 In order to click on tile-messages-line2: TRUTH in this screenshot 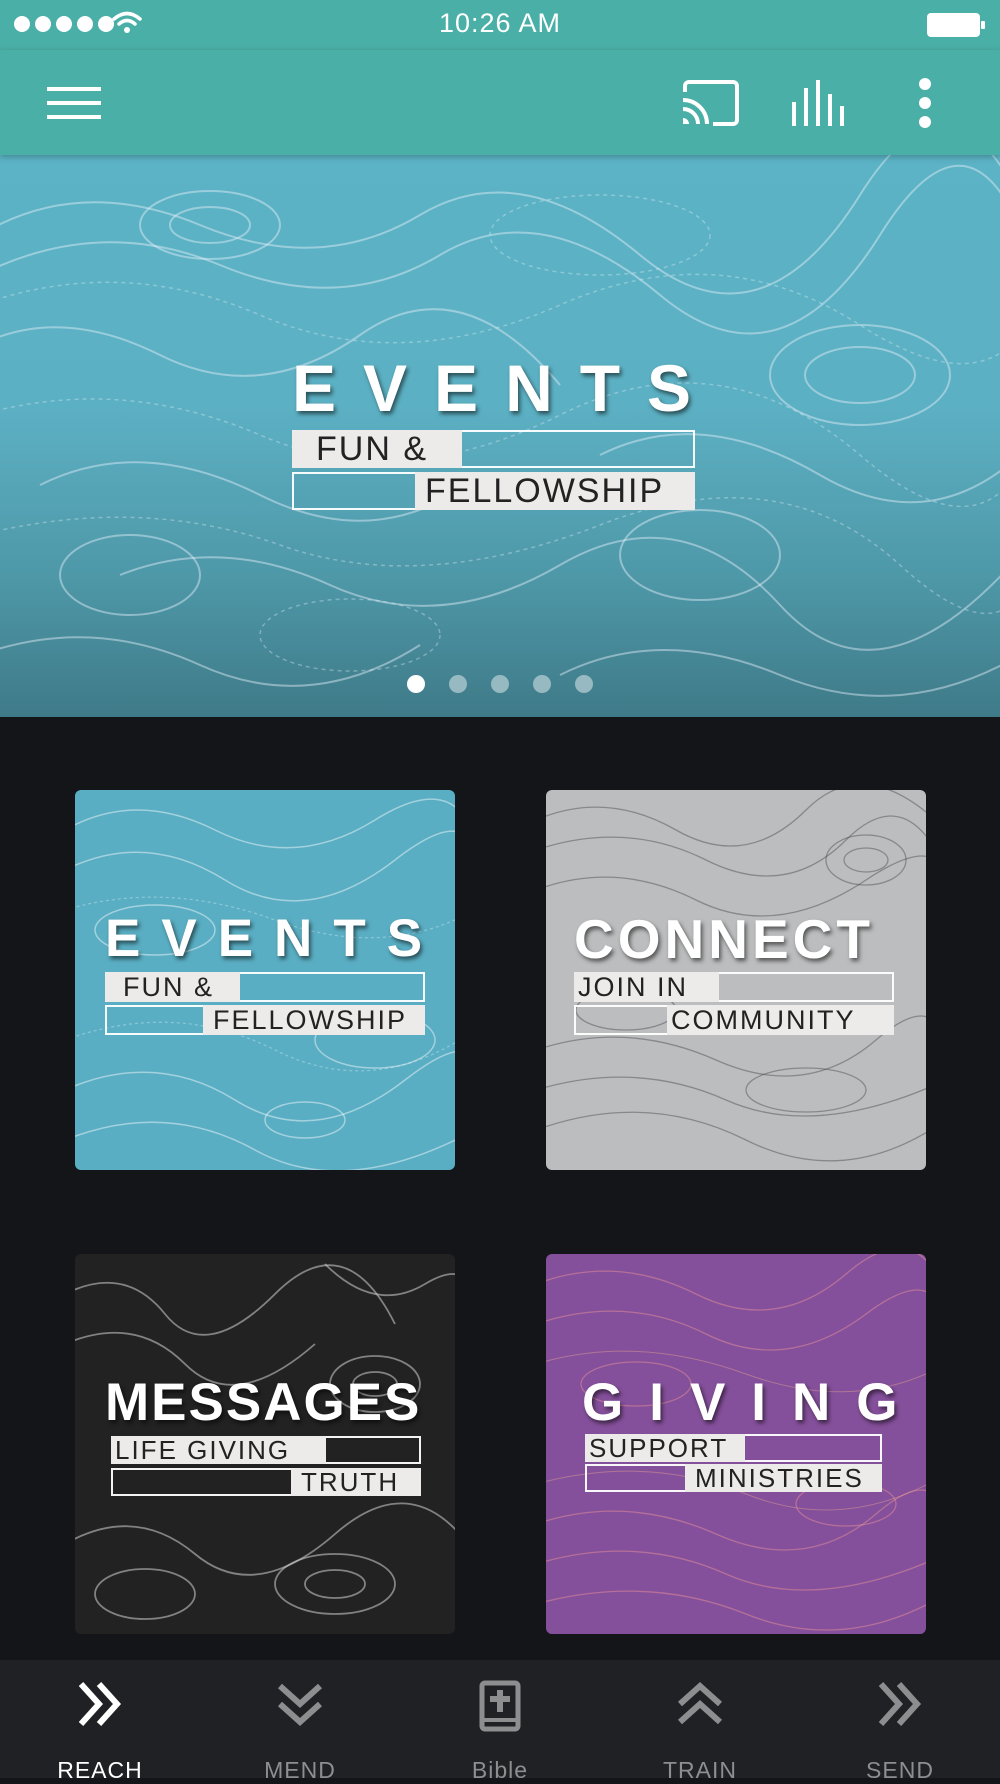, I will do `click(356, 1482)`.